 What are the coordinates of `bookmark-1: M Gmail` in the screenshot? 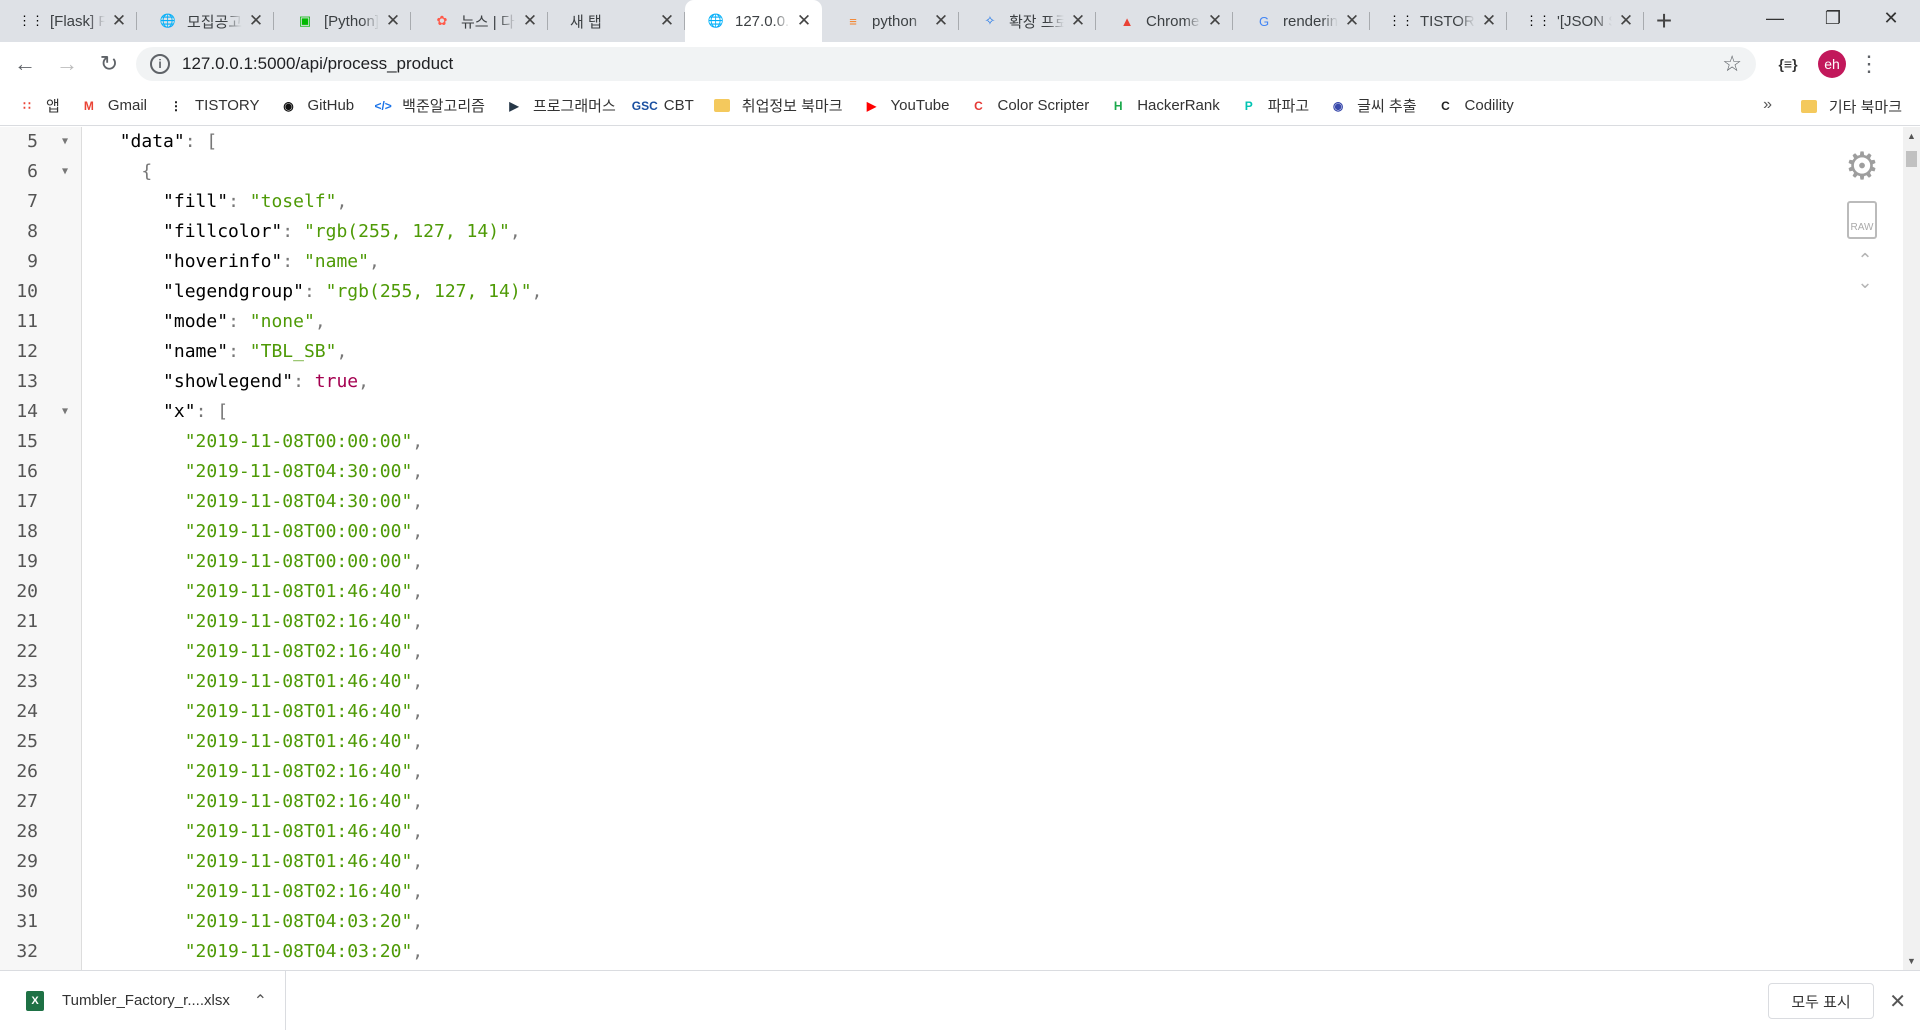 It's located at (113, 106).